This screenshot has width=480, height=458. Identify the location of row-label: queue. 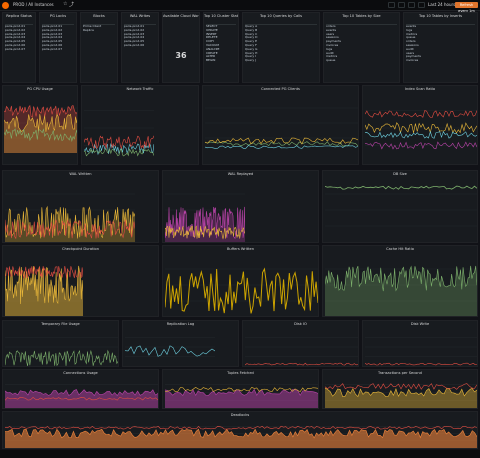
(331, 61).